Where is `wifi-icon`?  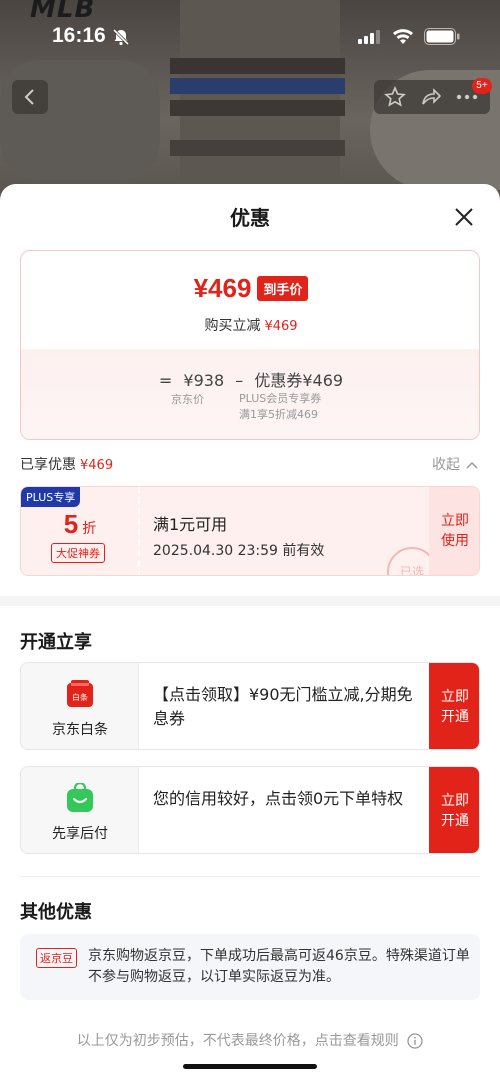
wifi-icon is located at coordinates (403, 36).